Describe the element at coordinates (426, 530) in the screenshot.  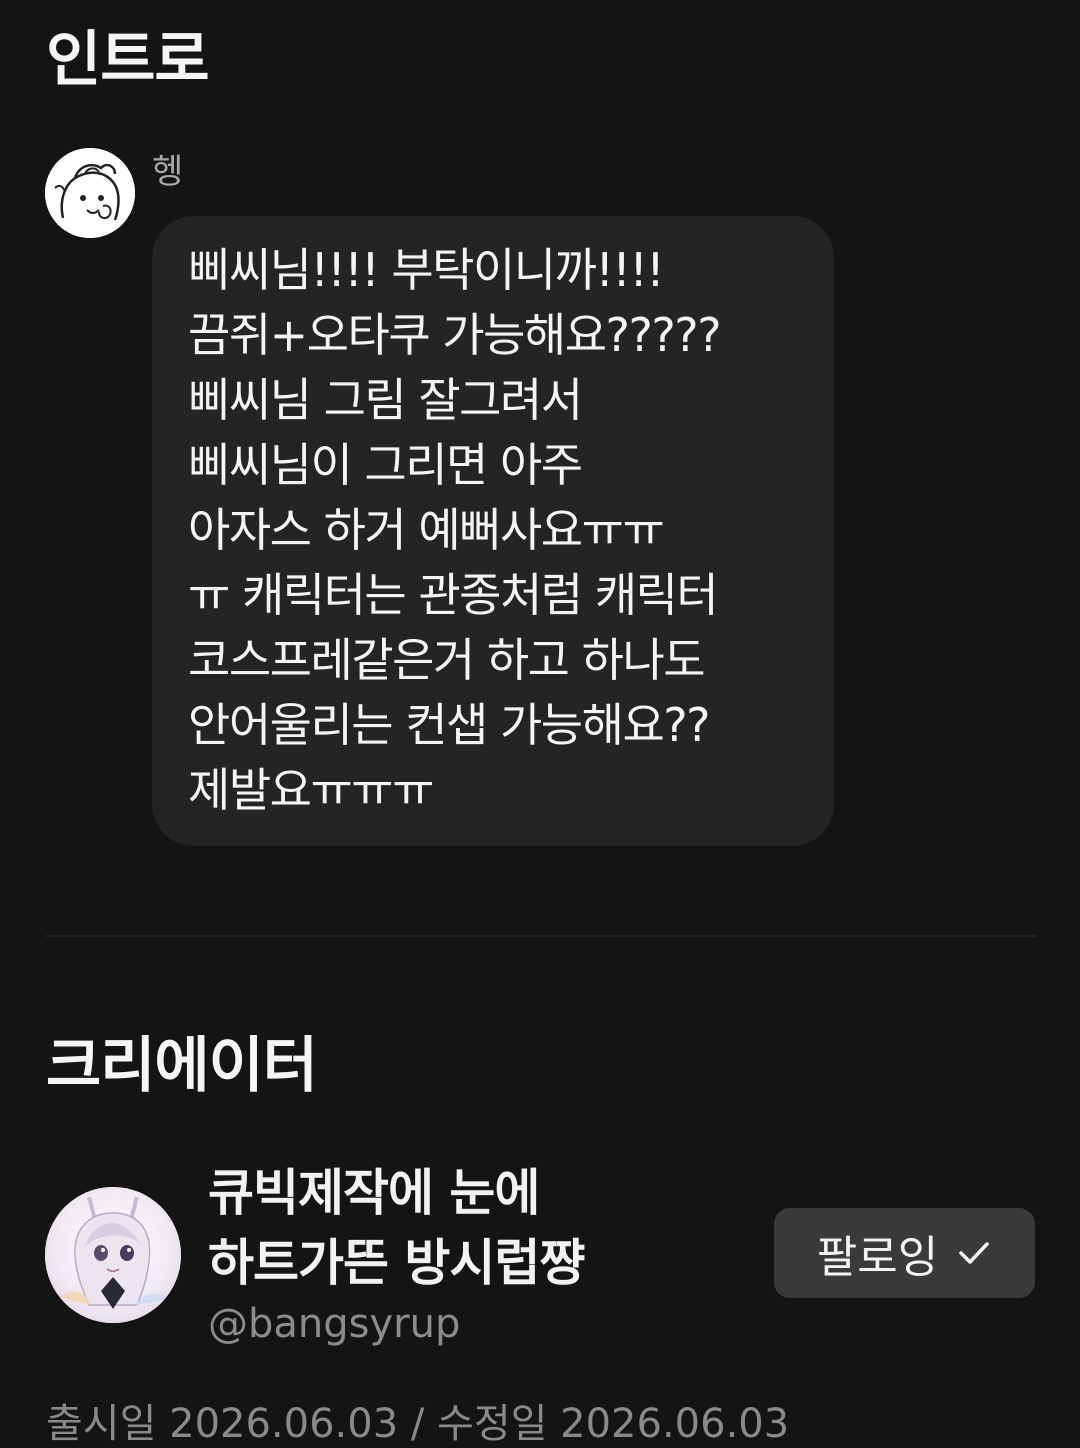
I see `message-line: 아자스 하거 예뻐사요ㅠㅠ` at that location.